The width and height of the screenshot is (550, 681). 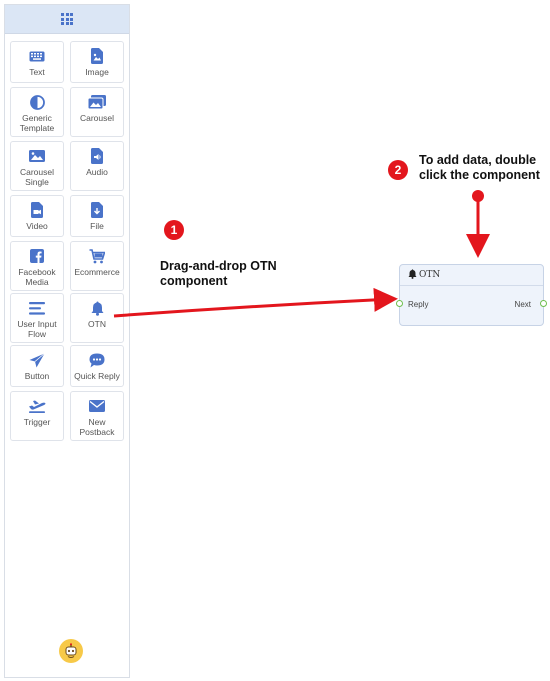 I want to click on tile-video: Video, so click(x=37, y=216).